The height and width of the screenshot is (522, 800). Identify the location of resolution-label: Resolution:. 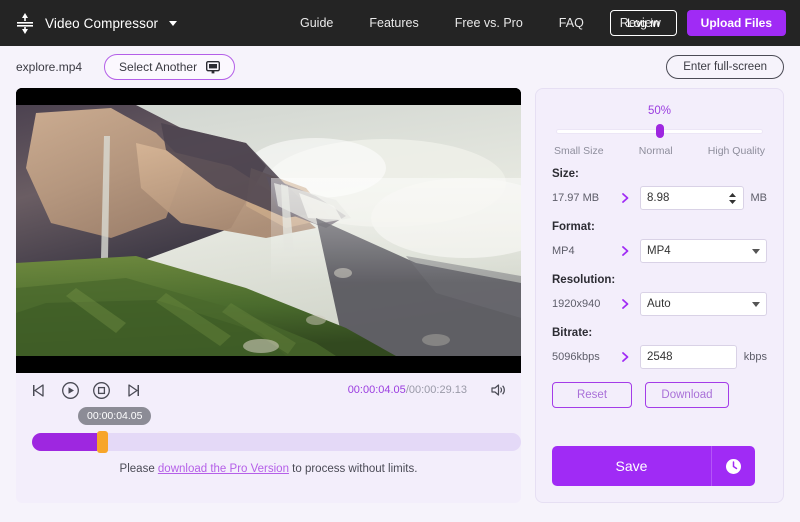
(584, 280).